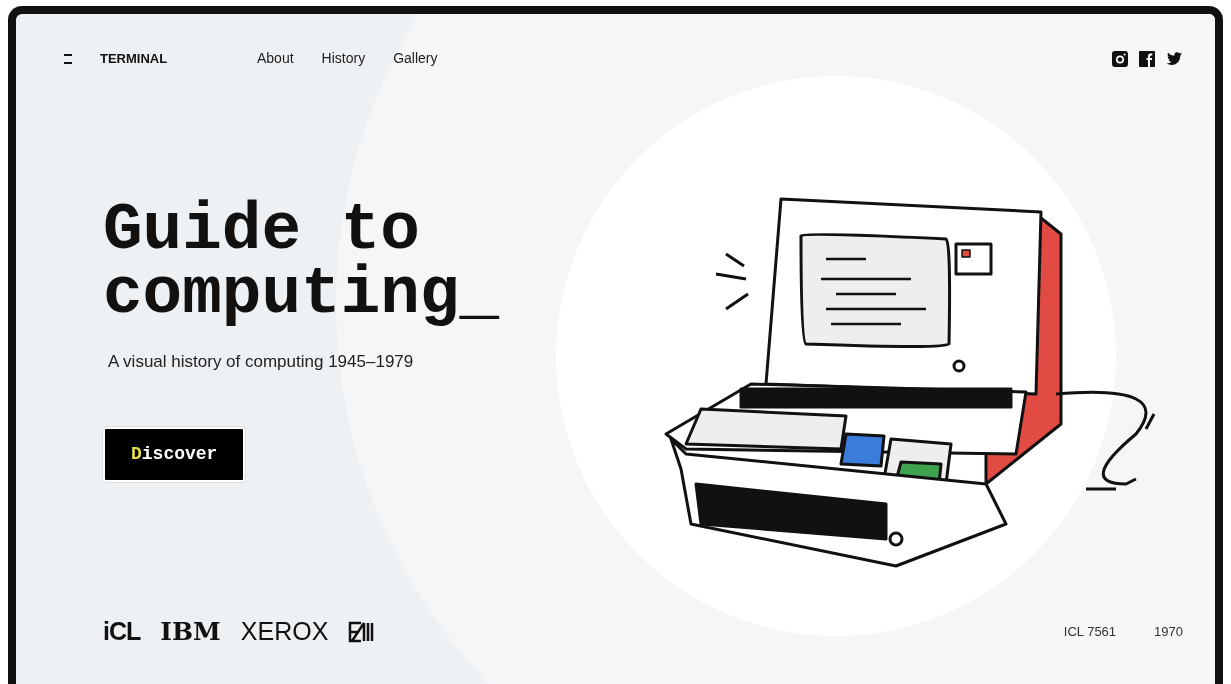  What do you see at coordinates (174, 454) in the screenshot?
I see `discover-button: Discover` at bounding box center [174, 454].